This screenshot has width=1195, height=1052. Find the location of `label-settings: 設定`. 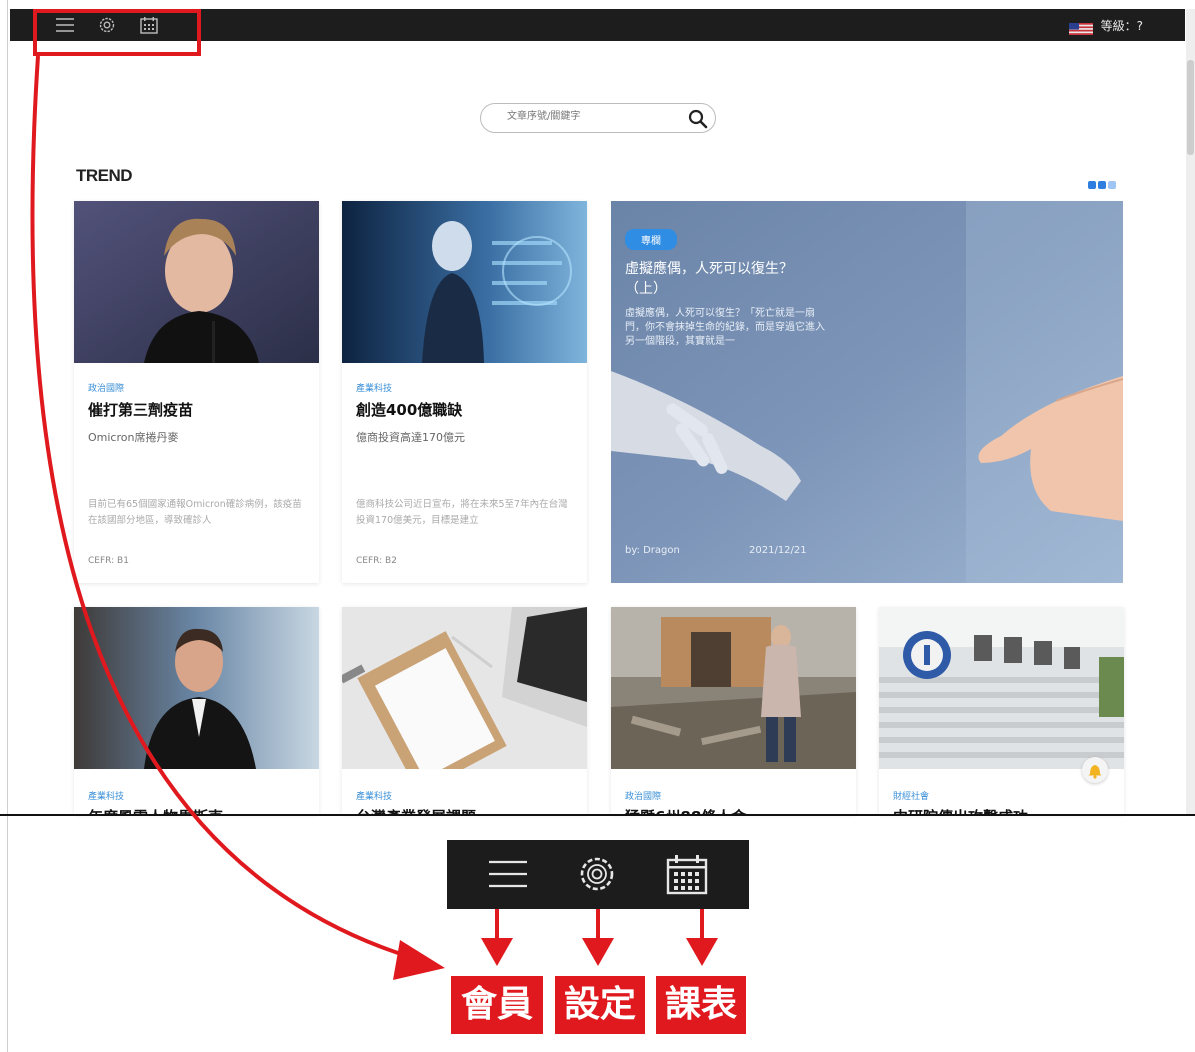

label-settings: 設定 is located at coordinates (600, 1005).